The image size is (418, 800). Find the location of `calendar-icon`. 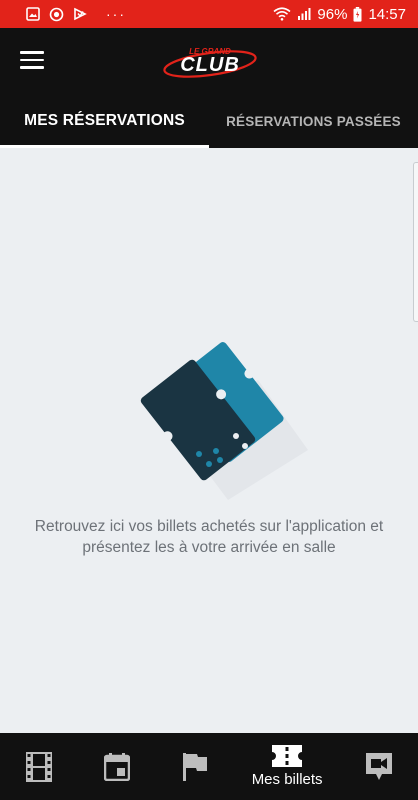

calendar-icon is located at coordinates (117, 766).